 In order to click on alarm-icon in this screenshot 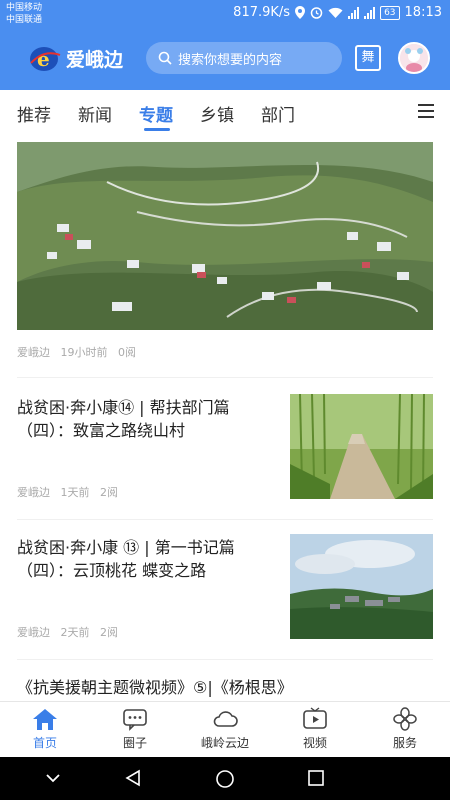, I will do `click(316, 13)`.